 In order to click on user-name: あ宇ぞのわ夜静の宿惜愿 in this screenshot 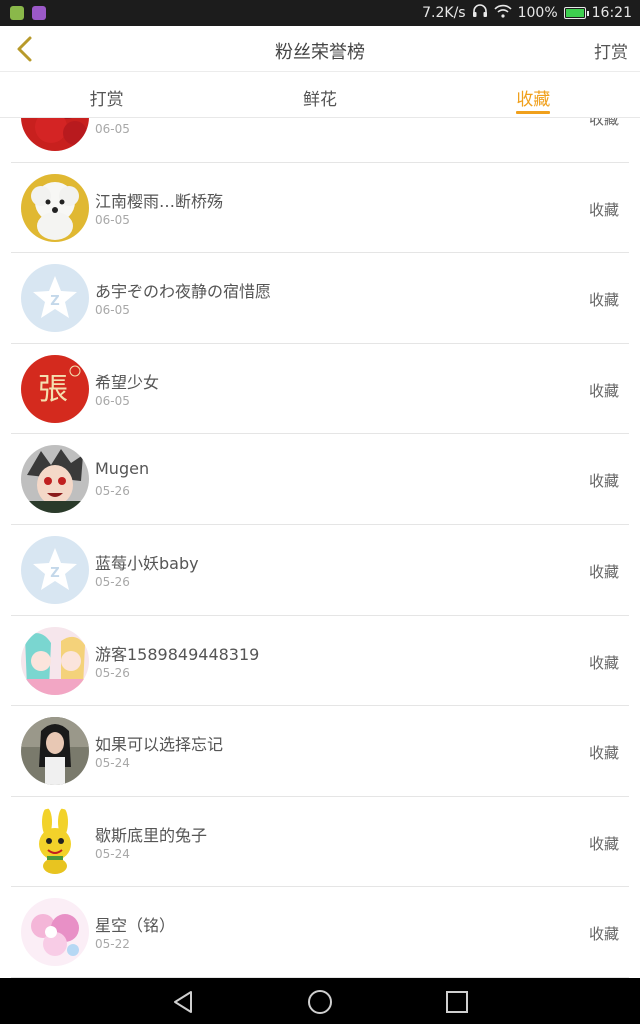, I will do `click(183, 292)`.